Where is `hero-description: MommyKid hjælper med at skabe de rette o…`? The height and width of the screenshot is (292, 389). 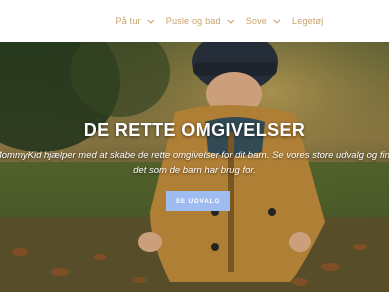
hero-description: MommyKid hjælper med at skabe de rette o… is located at coordinates (194, 163).